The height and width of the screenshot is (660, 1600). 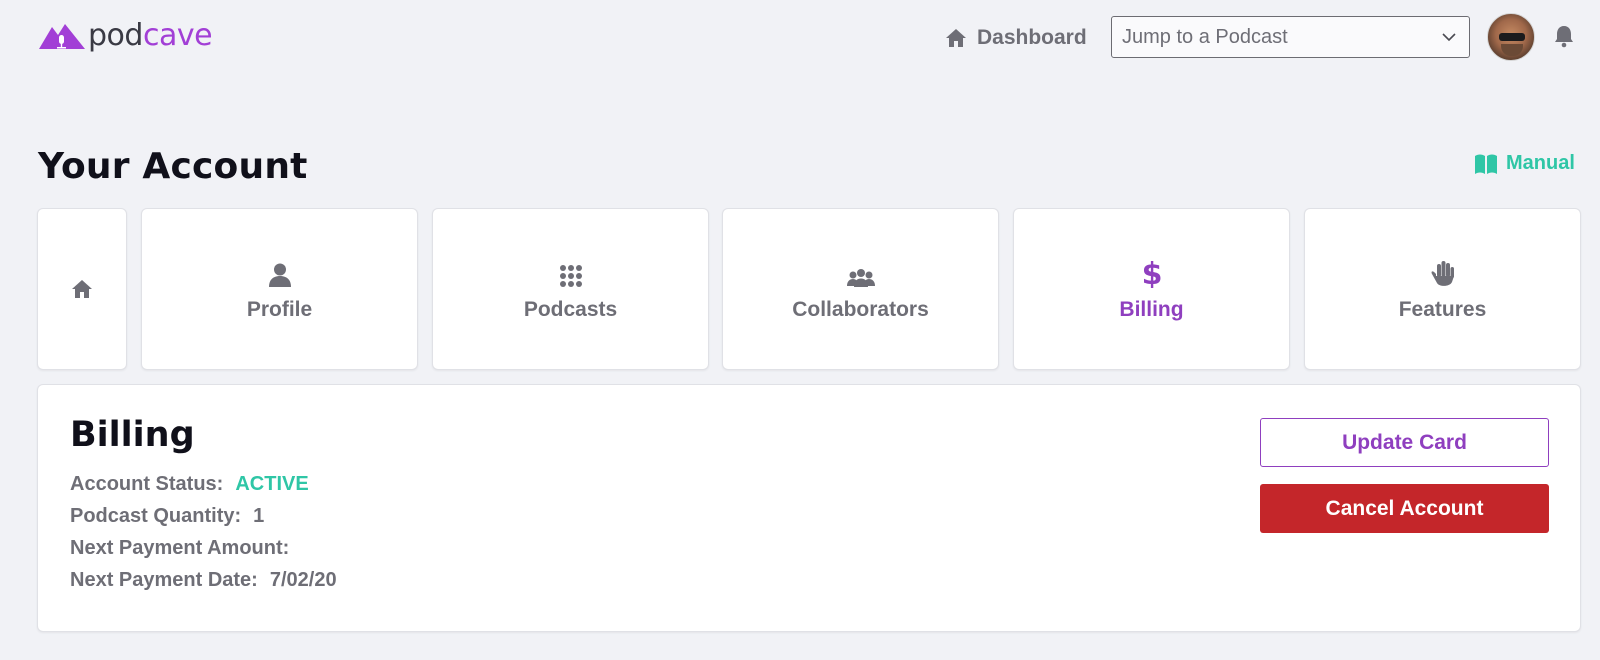 What do you see at coordinates (1404, 442) in the screenshot?
I see `update-card-button: Update Card` at bounding box center [1404, 442].